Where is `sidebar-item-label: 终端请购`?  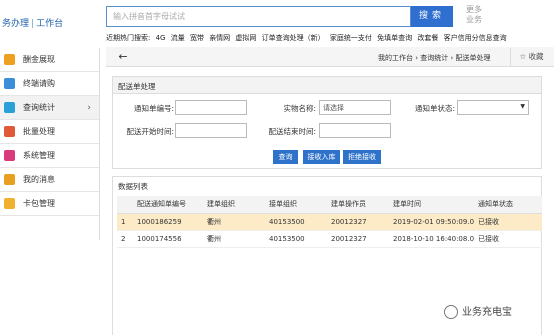 sidebar-item-label: 终端请购 is located at coordinates (39, 83).